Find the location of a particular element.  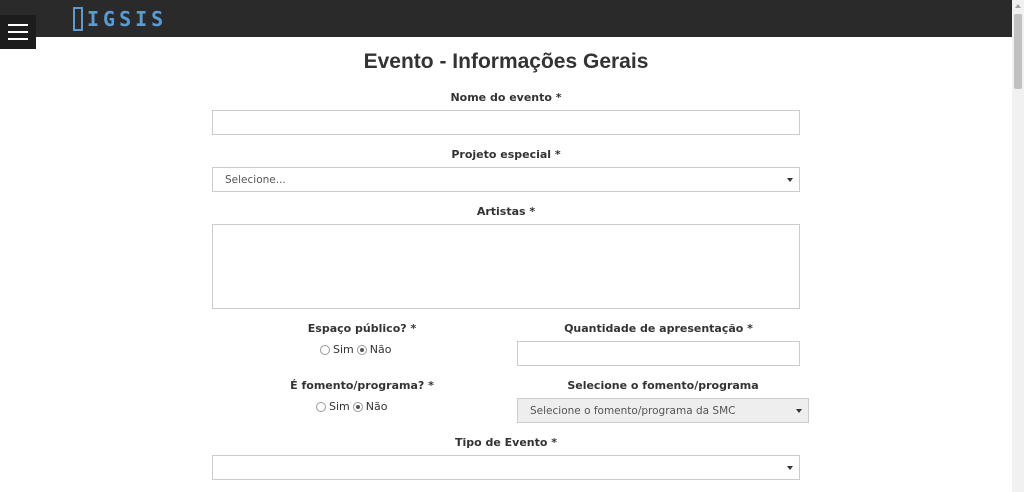

selecione-fomento-label: Selecione o fomento/programa is located at coordinates (663, 385).